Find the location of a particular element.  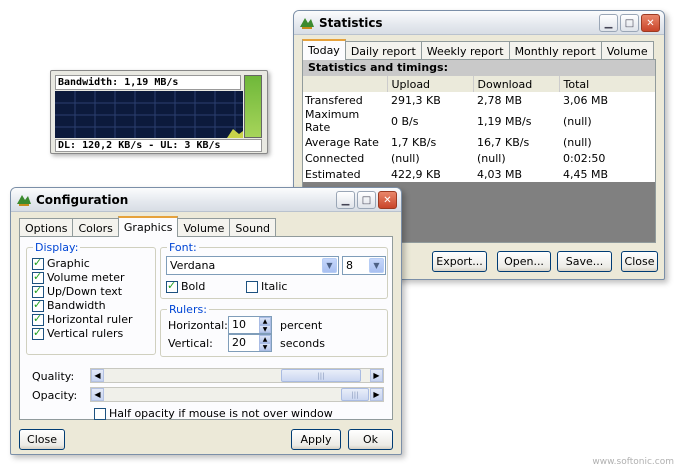

configuration-tabs: Options Colors Graphics Volume Sound is located at coordinates (148, 226).